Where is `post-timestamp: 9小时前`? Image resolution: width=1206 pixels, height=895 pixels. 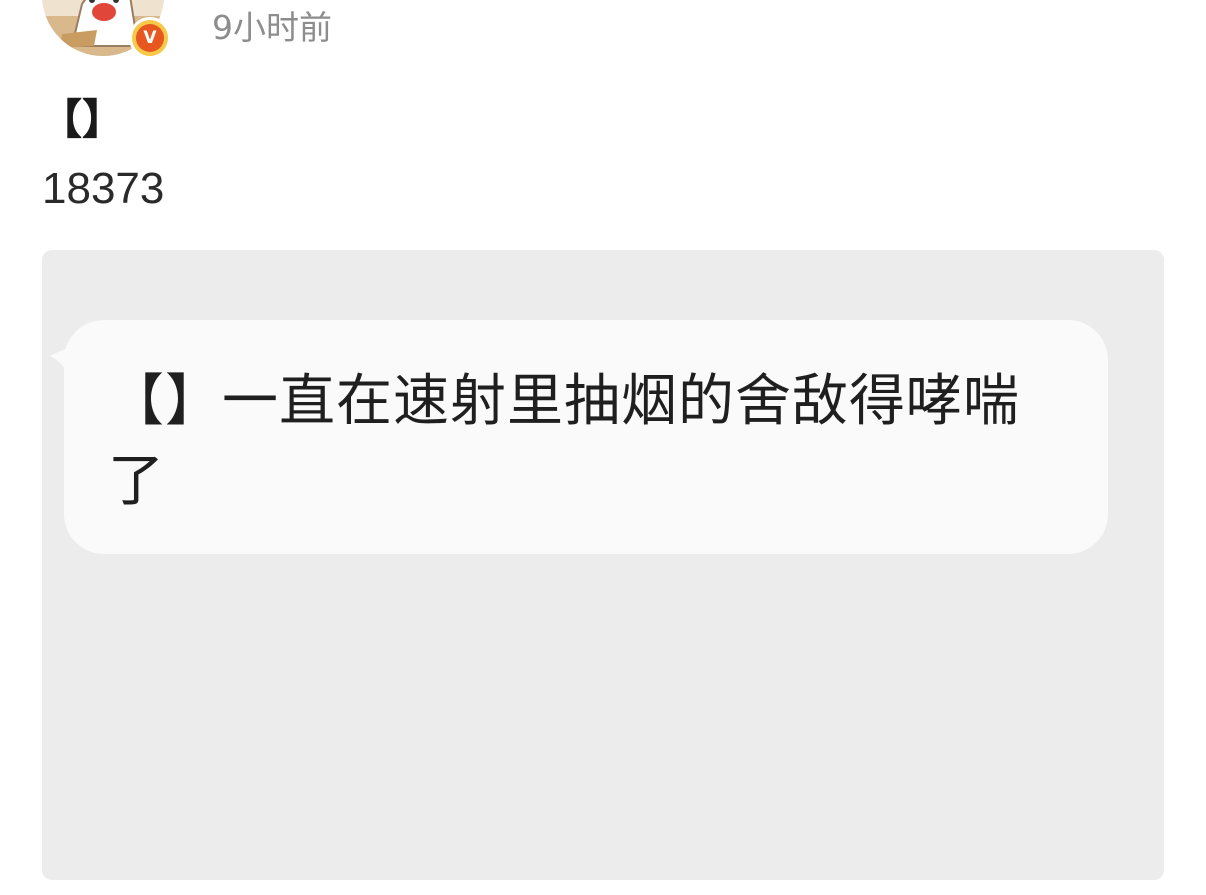
post-timestamp: 9小时前 is located at coordinates (272, 27).